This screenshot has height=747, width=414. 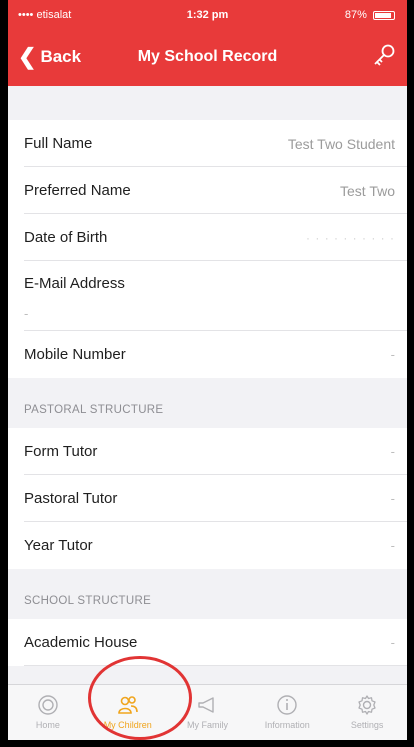 What do you see at coordinates (81, 642) in the screenshot?
I see `academic-house-label: Academic House` at bounding box center [81, 642].